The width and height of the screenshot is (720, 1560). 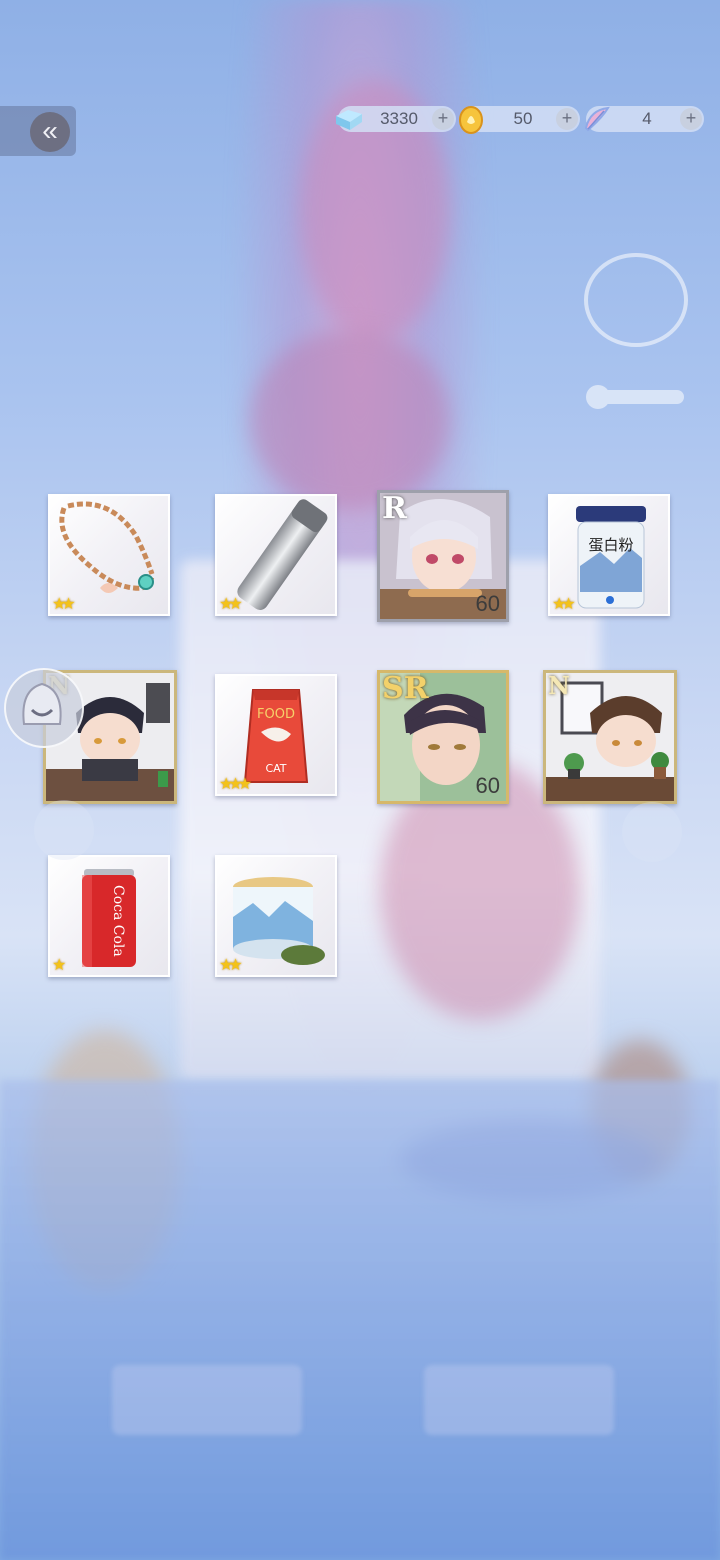 What do you see at coordinates (443, 119) in the screenshot?
I see `add-diamond-button: +` at bounding box center [443, 119].